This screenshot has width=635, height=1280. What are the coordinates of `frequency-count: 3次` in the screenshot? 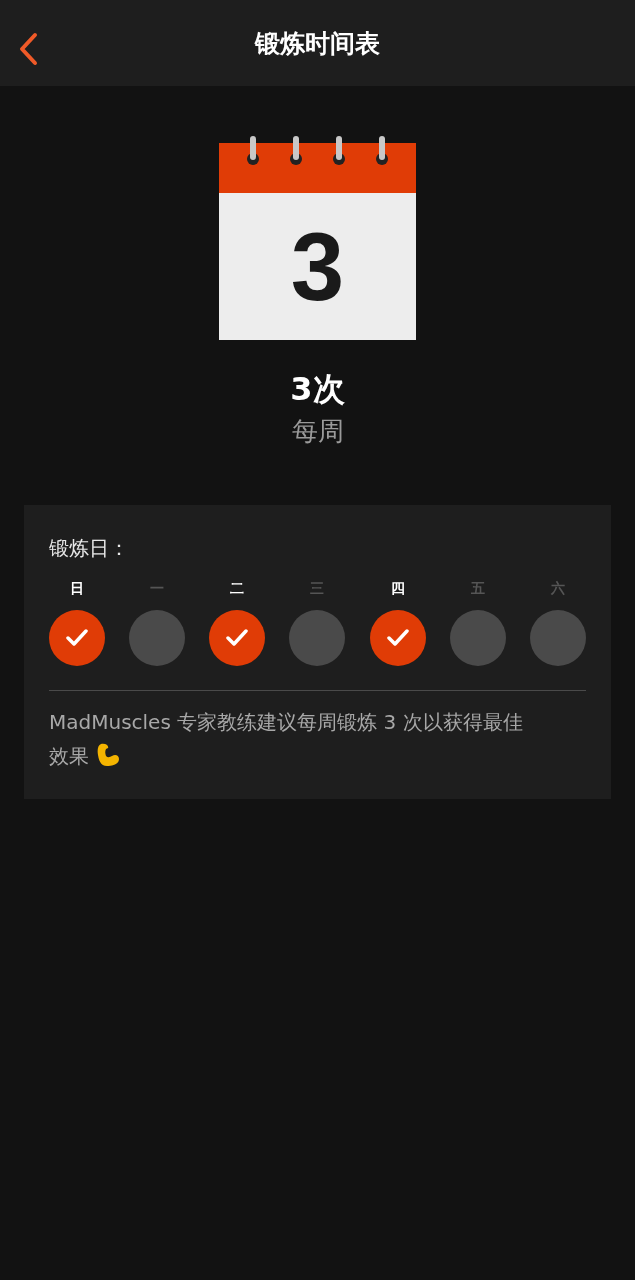 It's located at (317, 389).